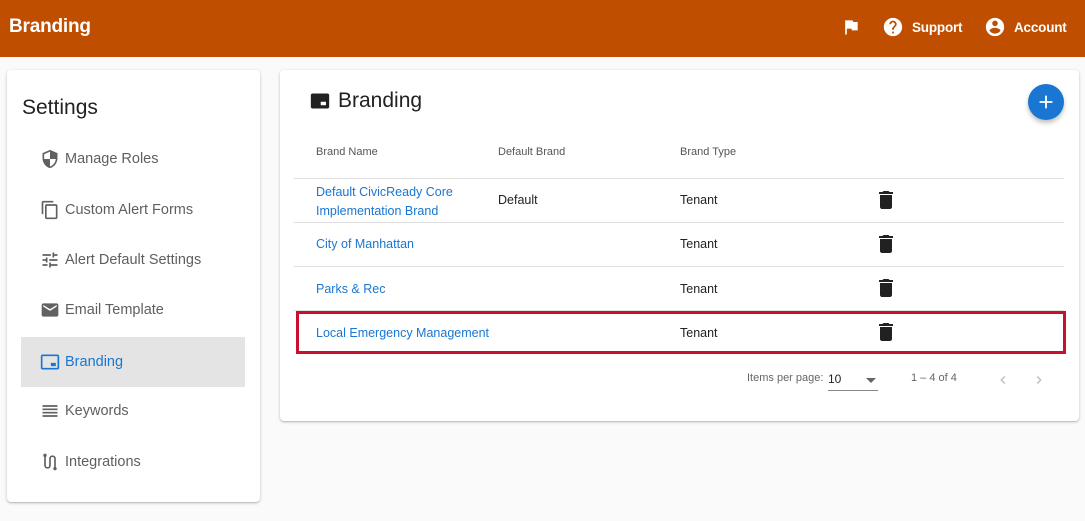 The width and height of the screenshot is (1085, 521). I want to click on account-label: Account, so click(1040, 27).